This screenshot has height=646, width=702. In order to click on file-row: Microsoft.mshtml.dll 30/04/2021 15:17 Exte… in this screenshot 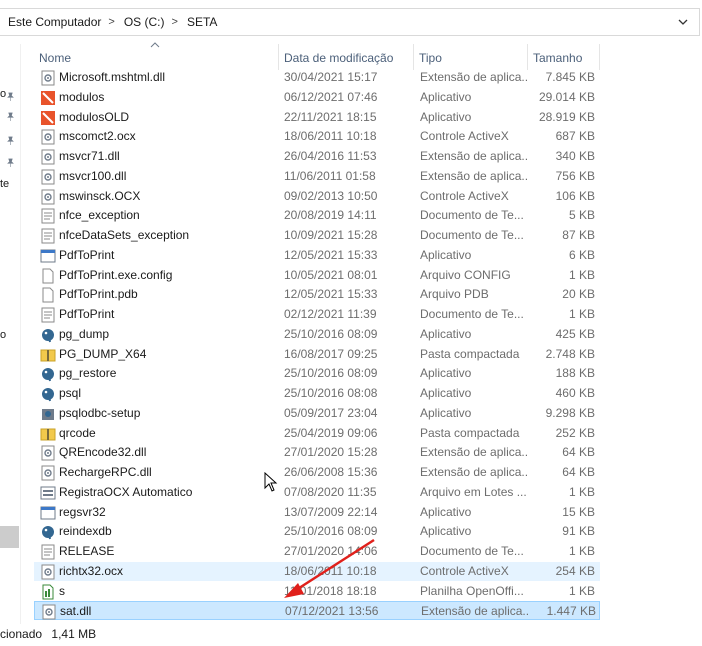, I will do `click(317, 77)`.